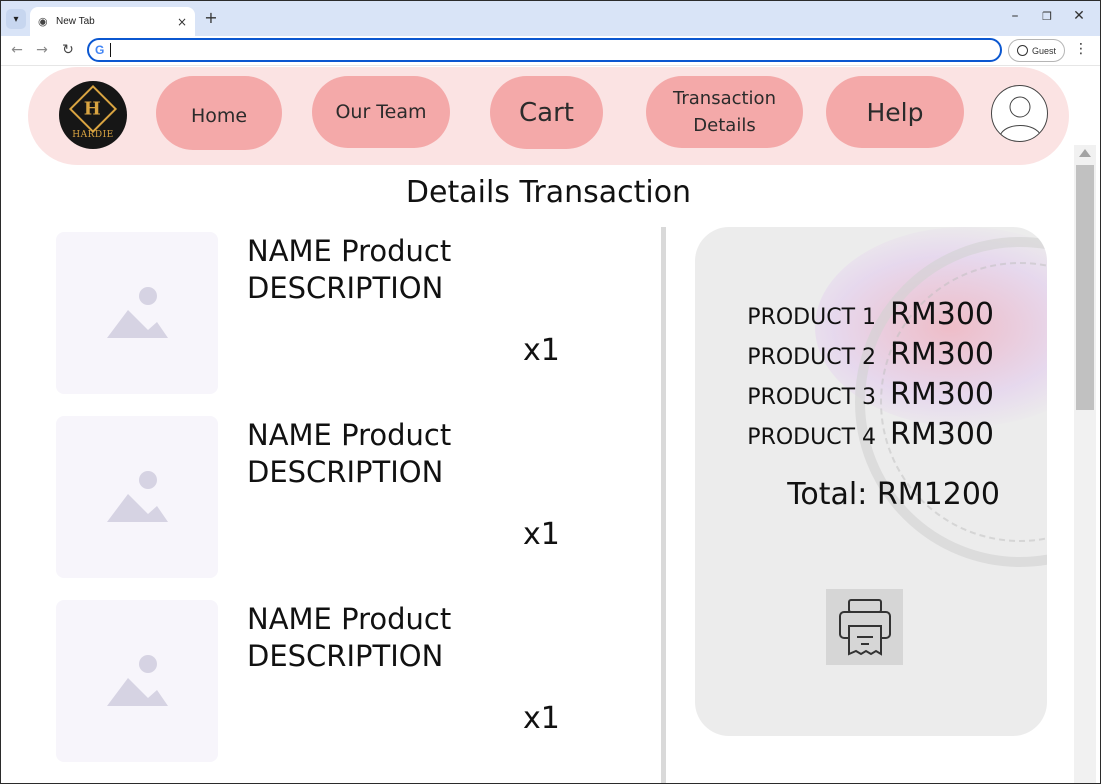  I want to click on summary-line: PRODUCT 1 RM300, so click(864, 314).